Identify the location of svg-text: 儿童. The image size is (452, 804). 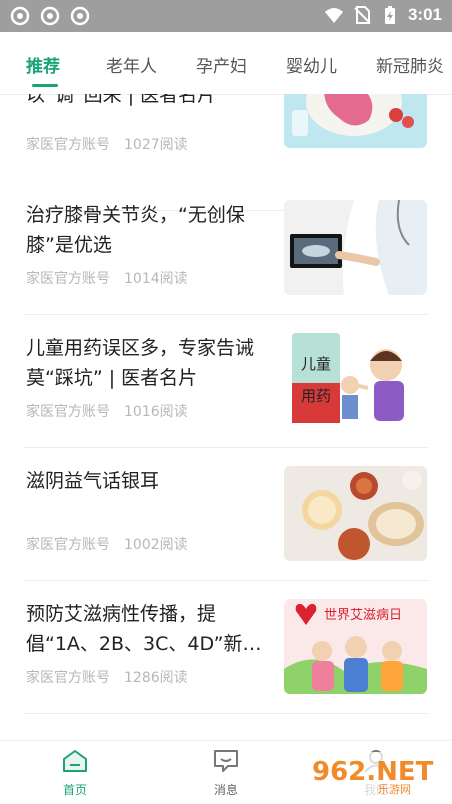
(316, 364).